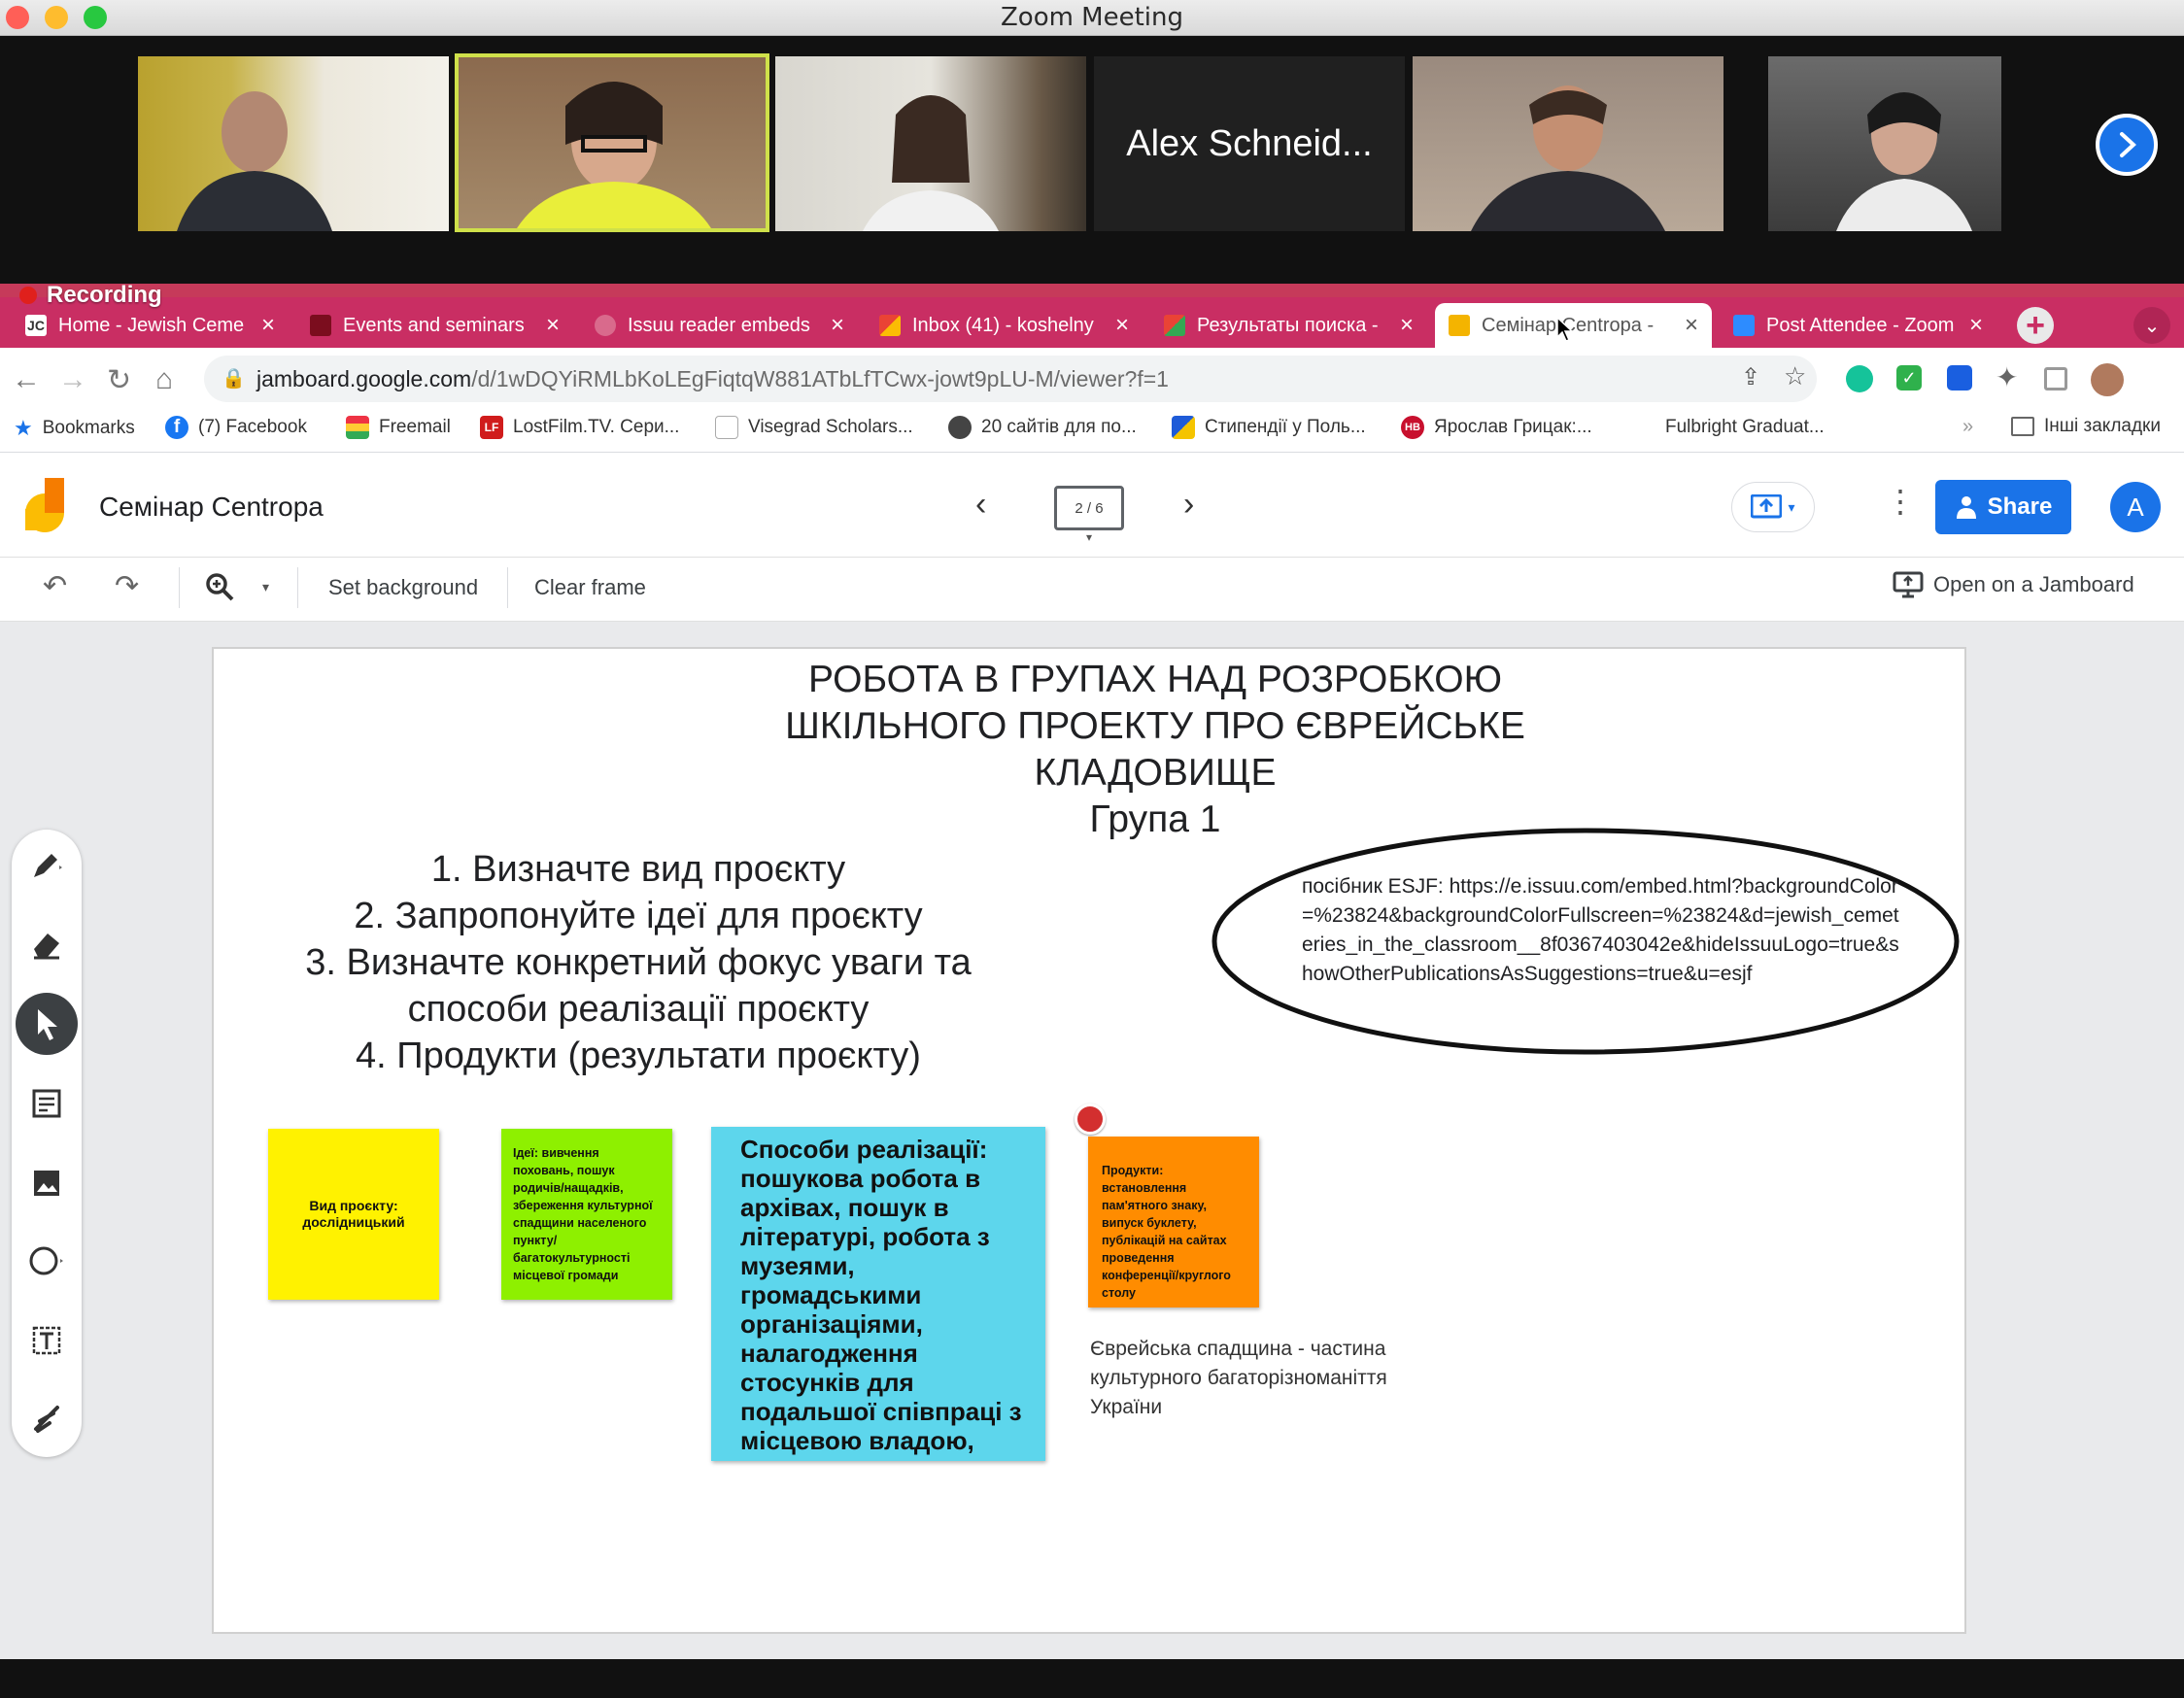  I want to click on sticky-note-type: Вид проєкту: дослідницький, so click(353, 1214).